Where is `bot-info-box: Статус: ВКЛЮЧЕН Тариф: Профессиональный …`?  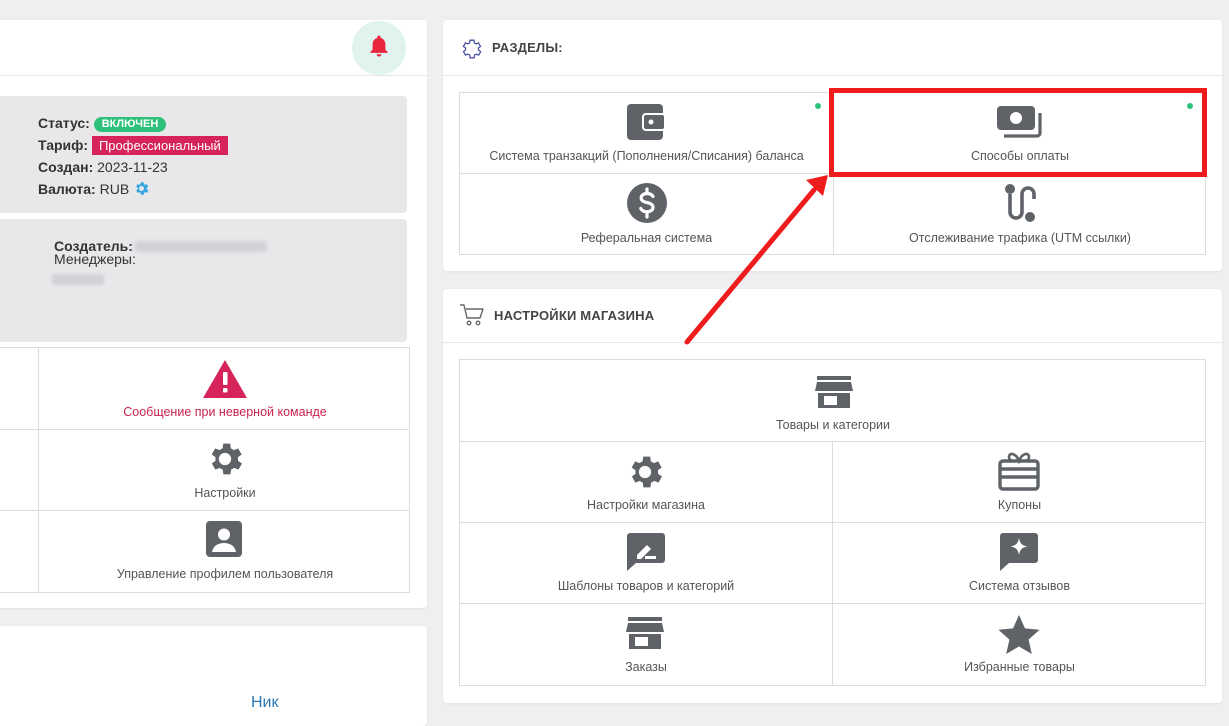 bot-info-box: Статус: ВКЛЮЧЕН Тариф: Профессиональный … is located at coordinates (203, 154).